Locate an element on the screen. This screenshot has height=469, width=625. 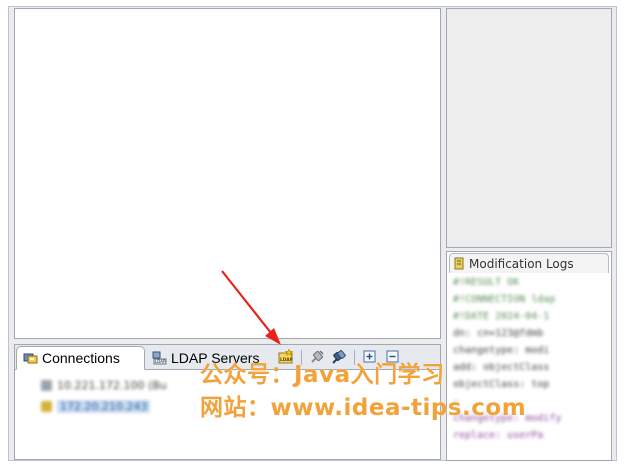
watermark: 公众号：Java入门学习 网站：www.idea-tips.com is located at coordinates (400, 392).